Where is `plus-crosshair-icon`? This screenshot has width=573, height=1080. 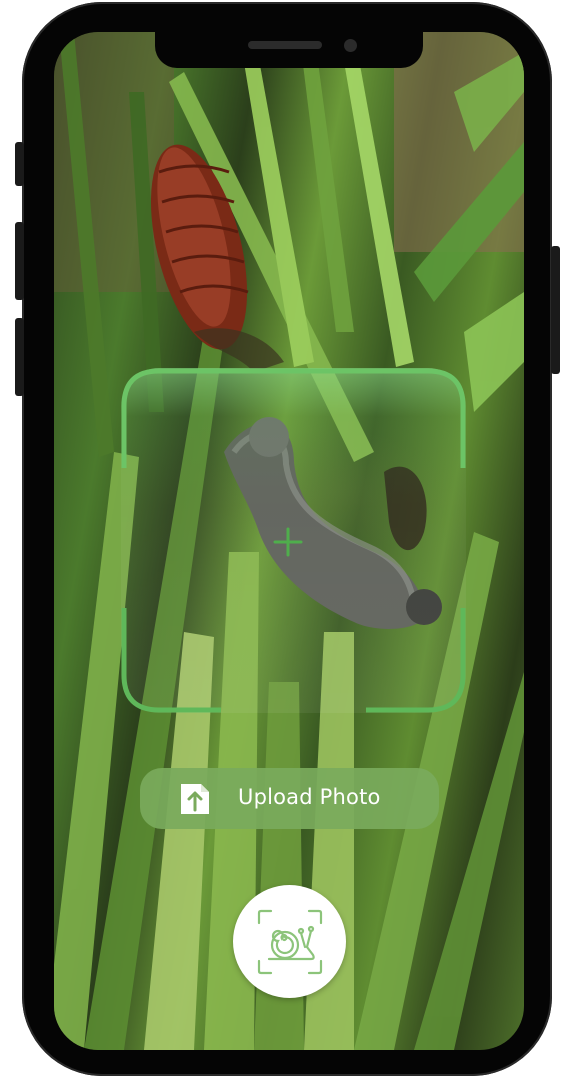 plus-crosshair-icon is located at coordinates (288, 542).